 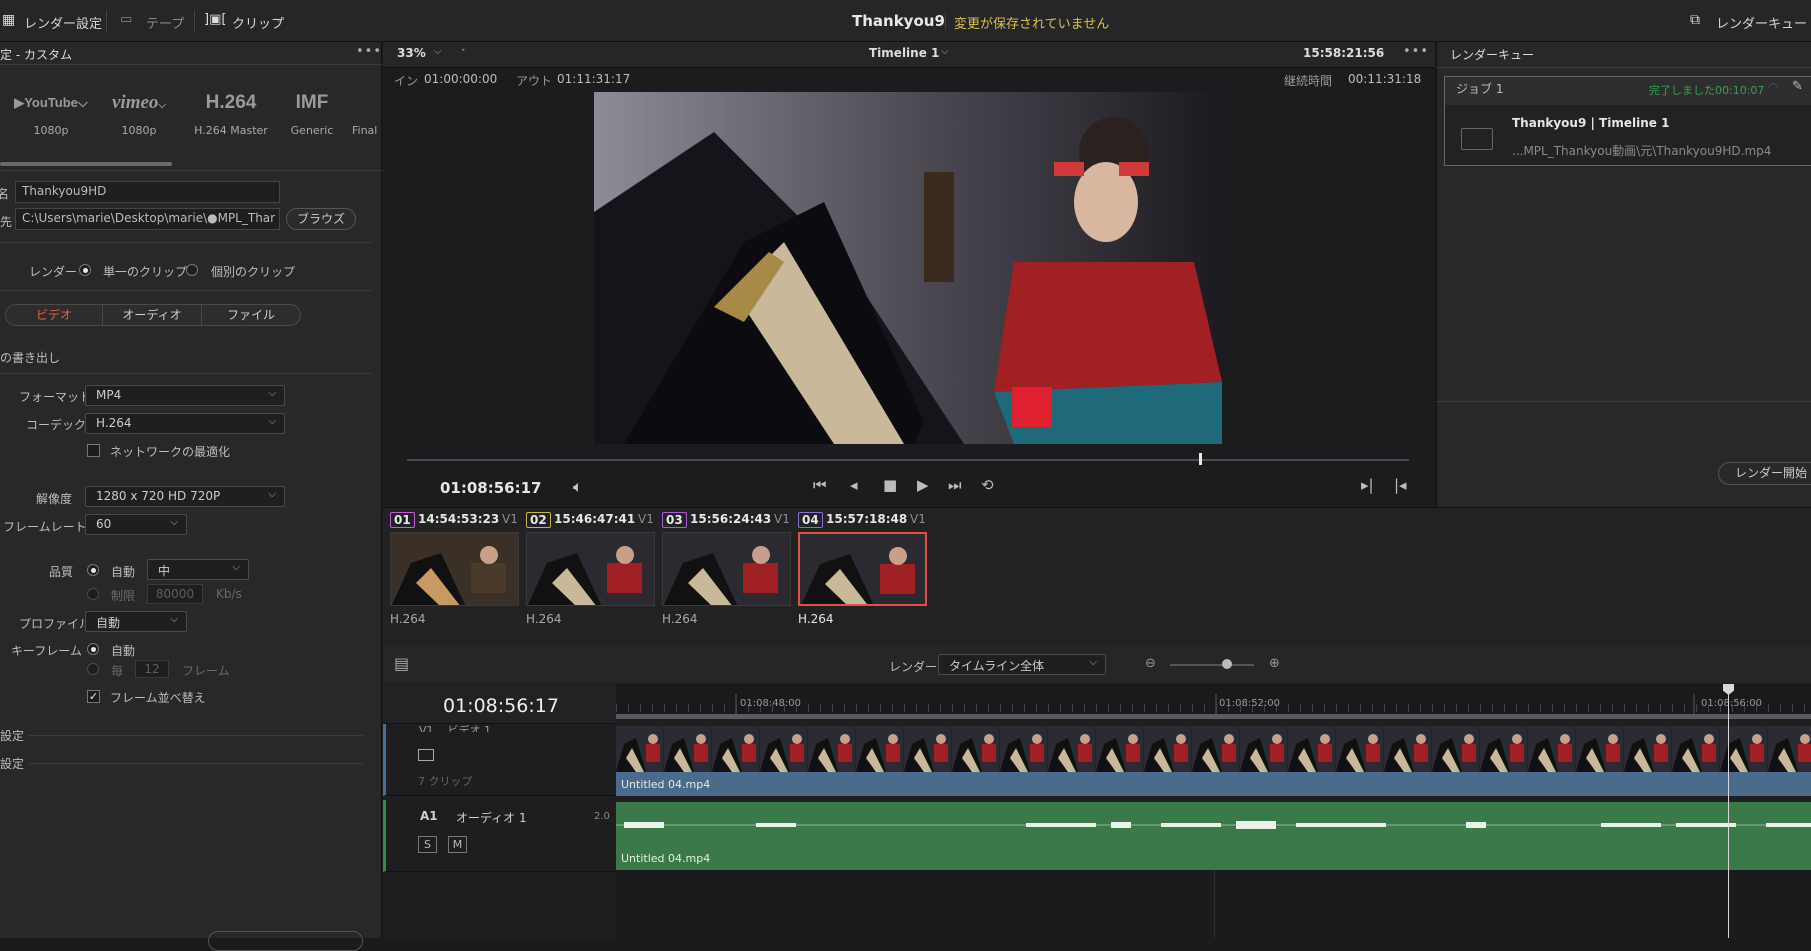 I want to click on codec-label: コーデック, so click(x=56, y=425).